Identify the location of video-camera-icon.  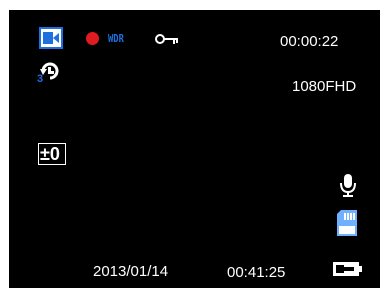
(51, 38).